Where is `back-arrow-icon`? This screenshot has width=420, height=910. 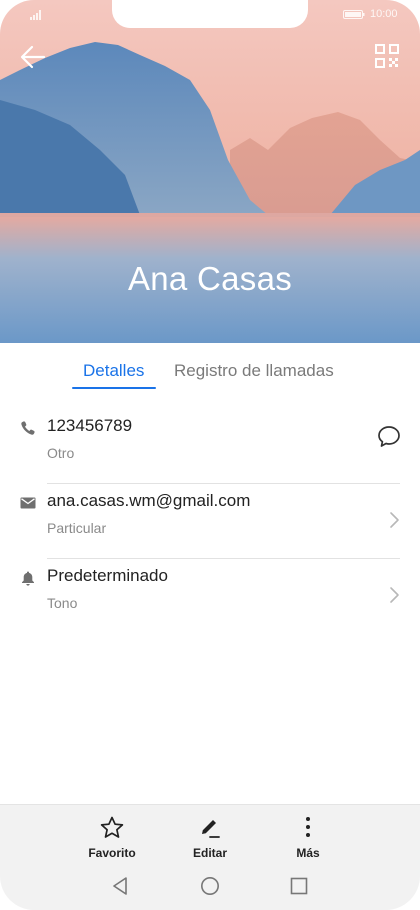 back-arrow-icon is located at coordinates (33, 57).